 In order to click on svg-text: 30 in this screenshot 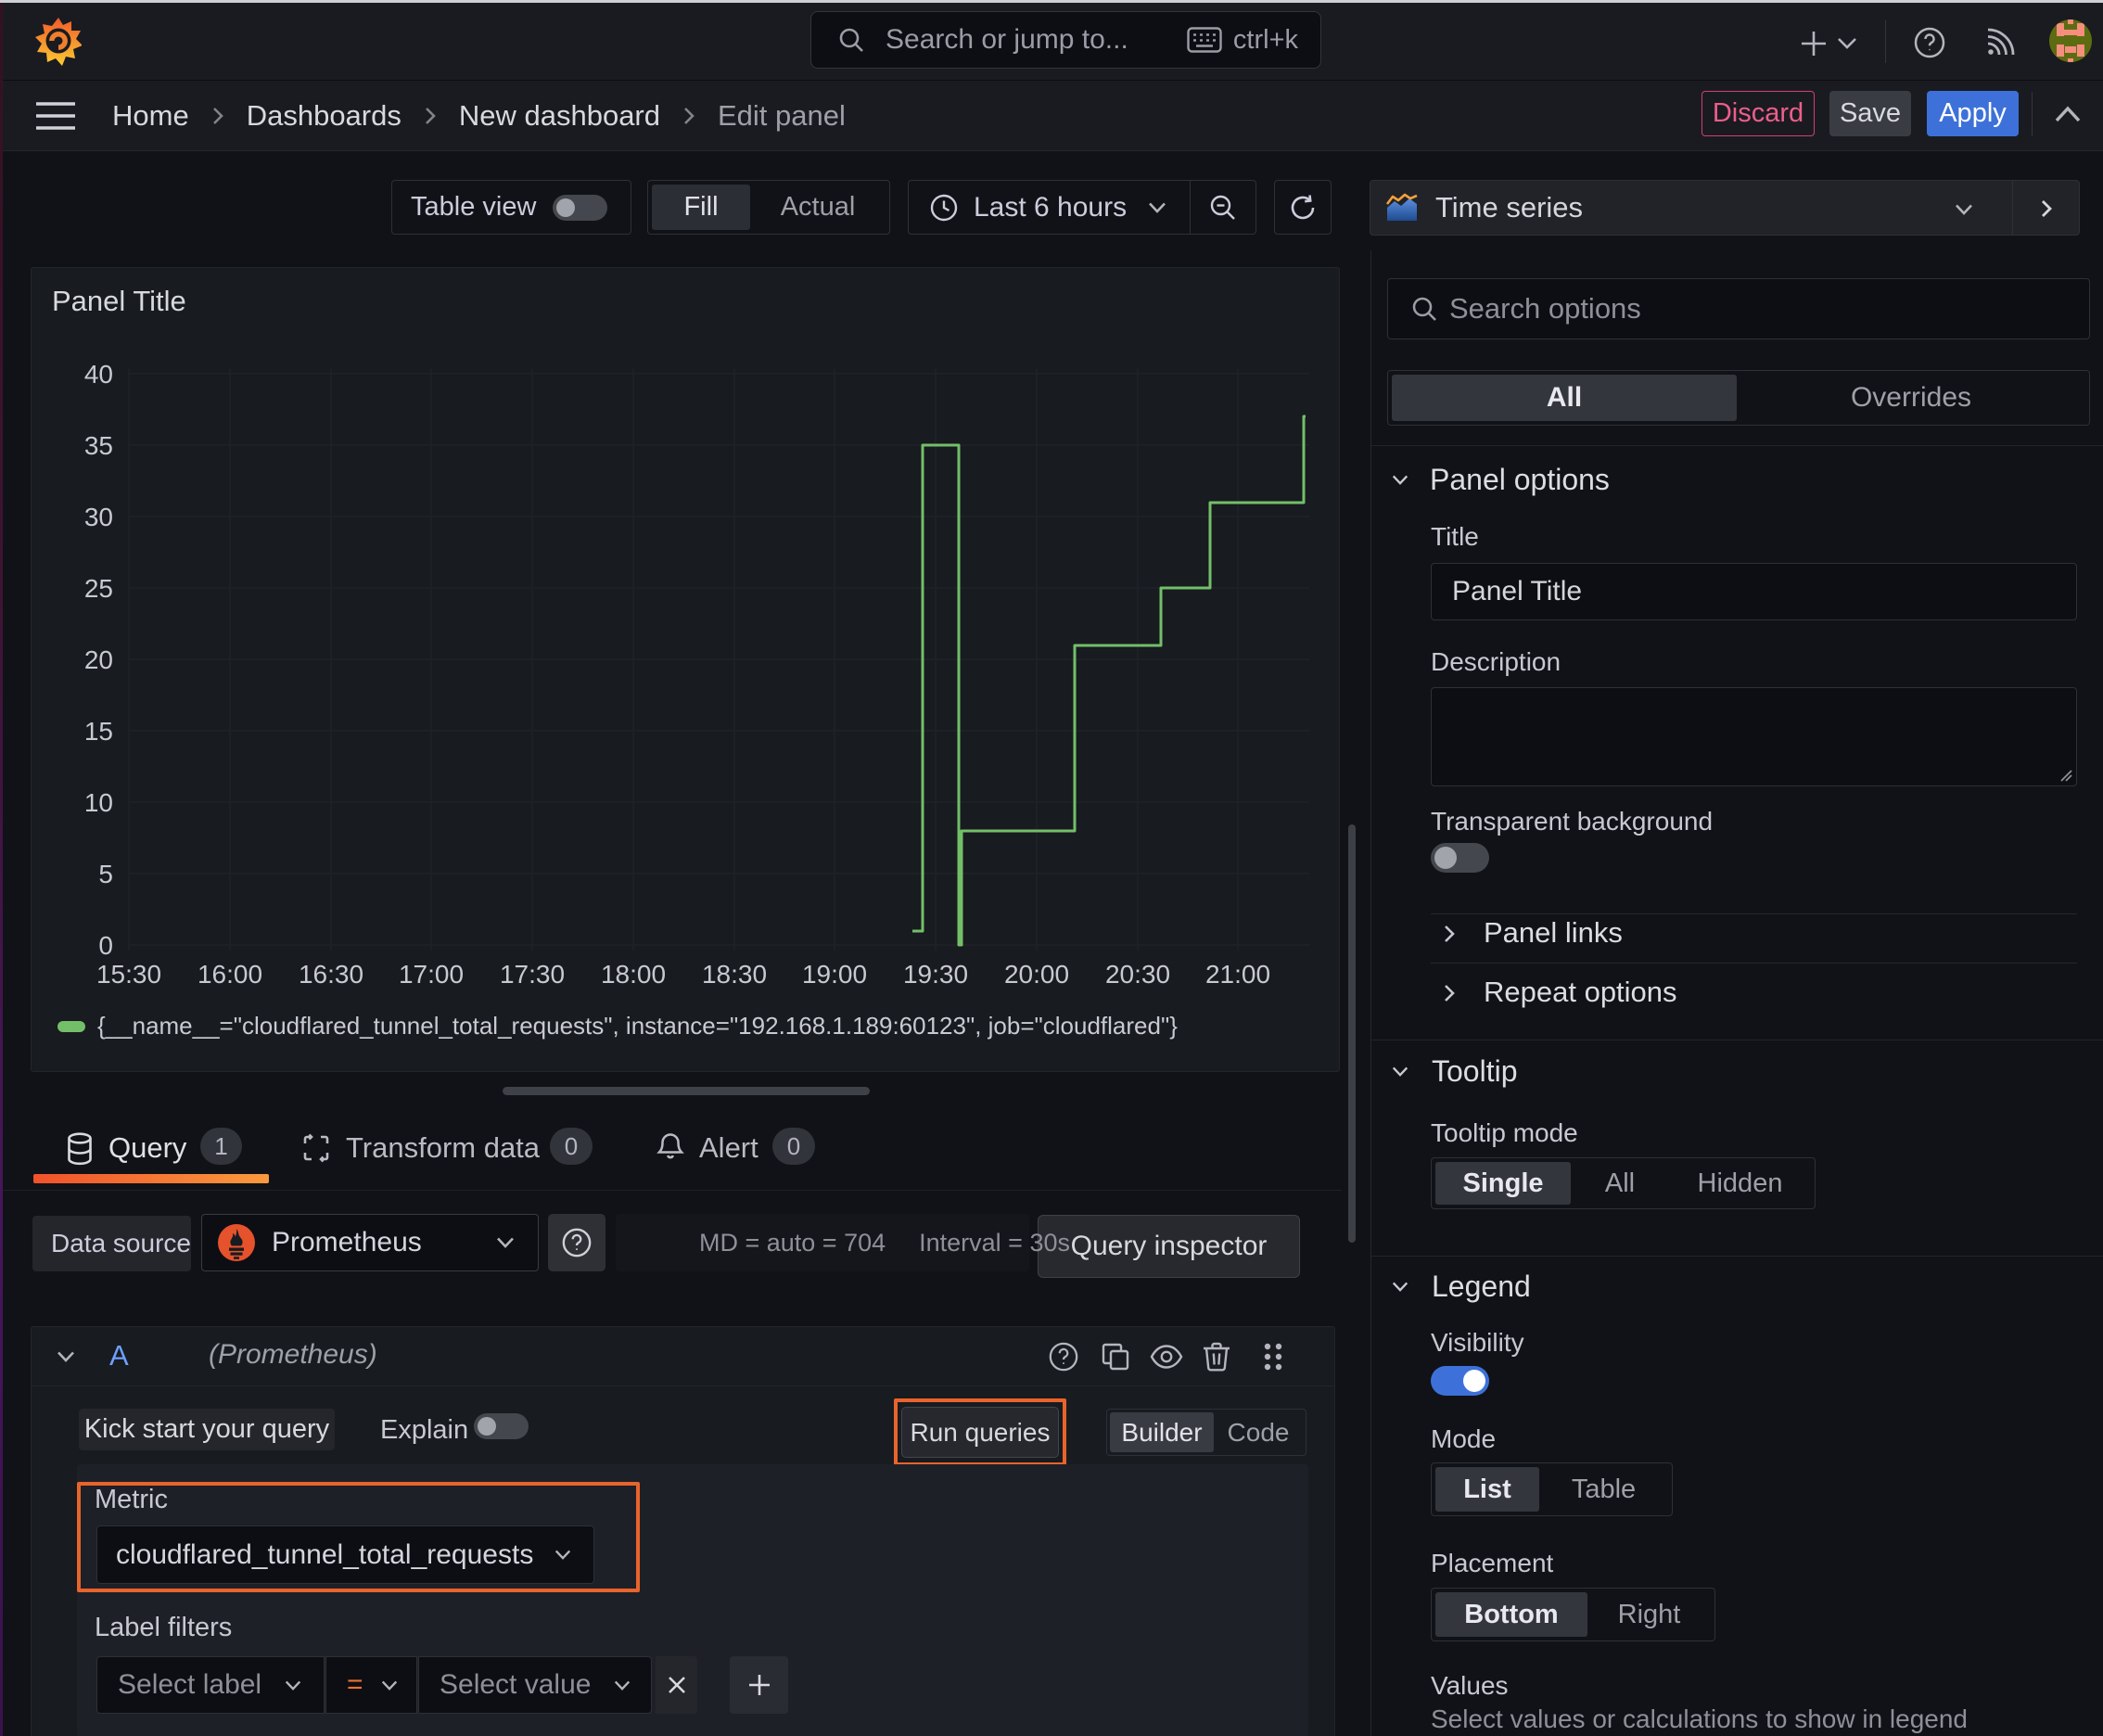, I will do `click(98, 517)`.